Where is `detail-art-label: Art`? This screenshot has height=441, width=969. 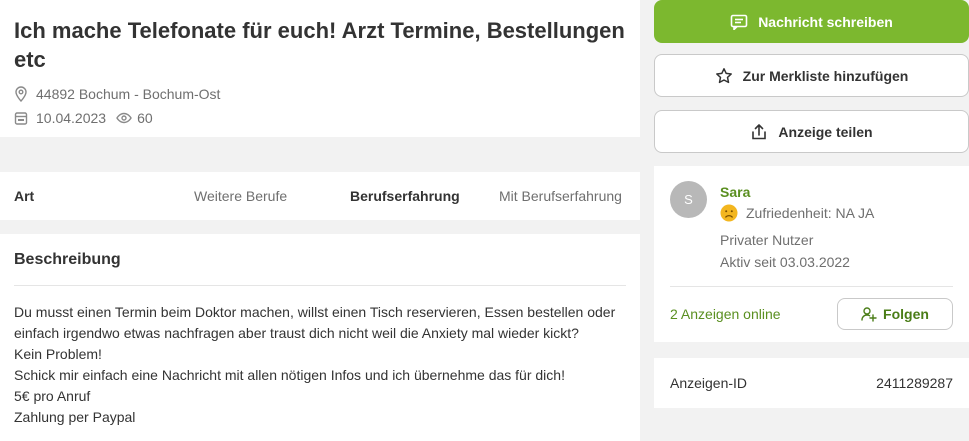
detail-art-label: Art is located at coordinates (24, 196).